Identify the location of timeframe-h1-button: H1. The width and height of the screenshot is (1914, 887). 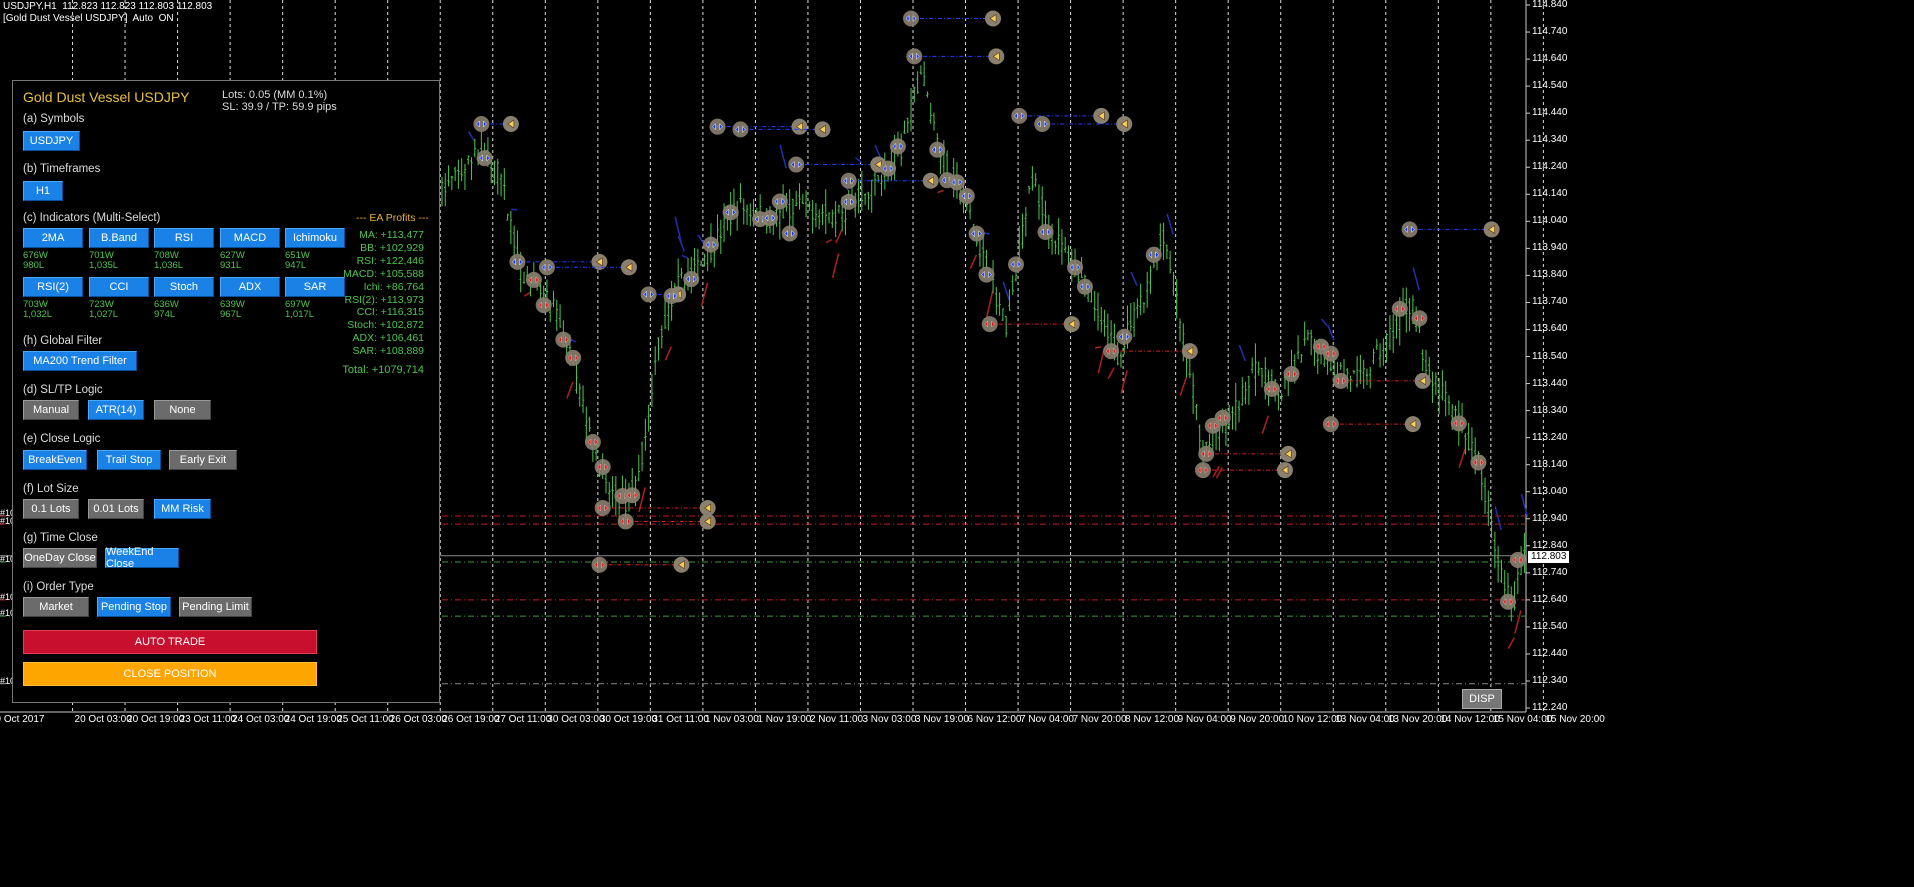
(43, 191).